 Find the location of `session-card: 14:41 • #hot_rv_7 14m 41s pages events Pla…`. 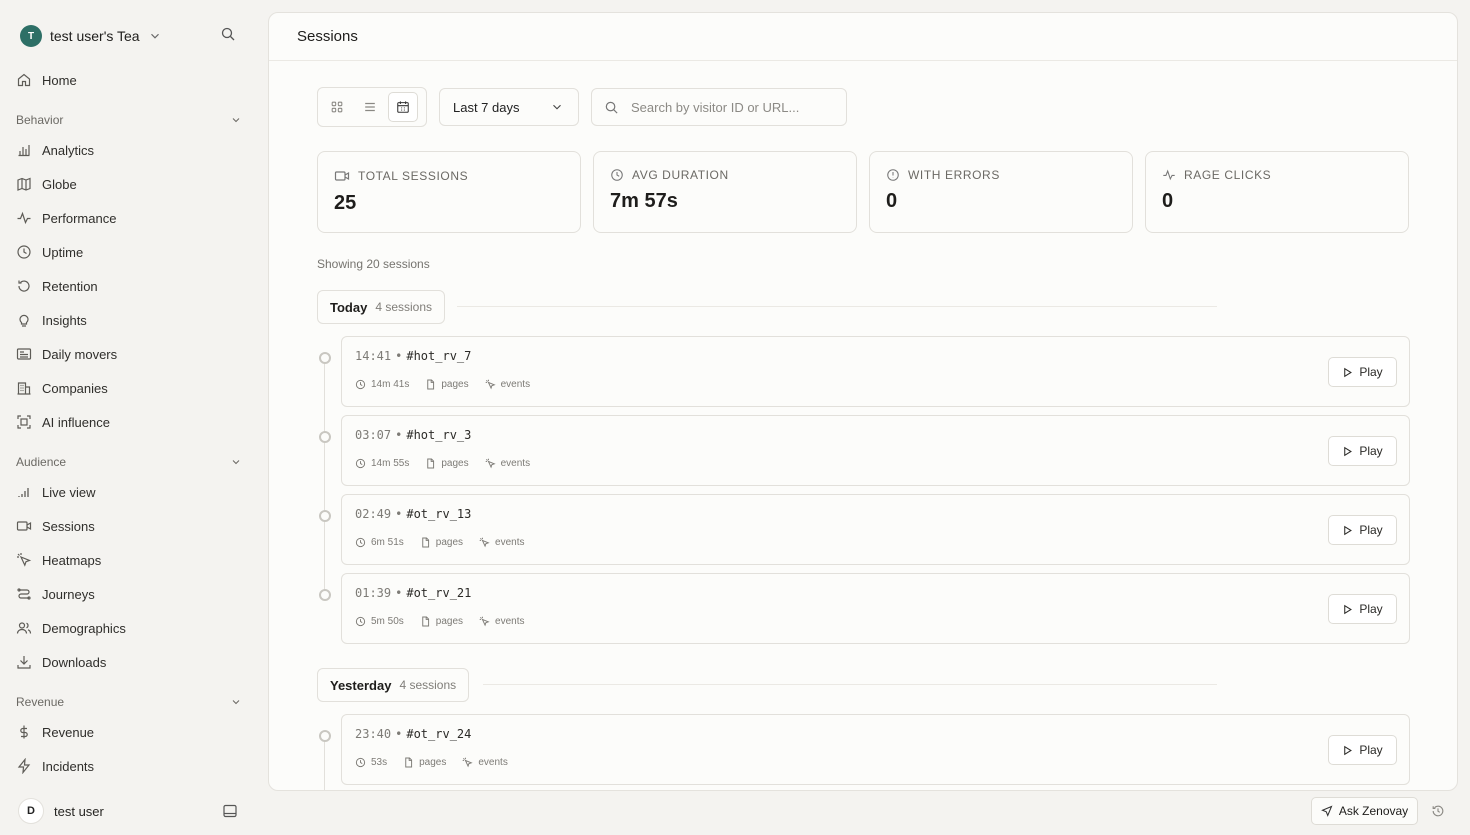

session-card: 14:41 • #hot_rv_7 14m 41s pages events Pla… is located at coordinates (875, 371).